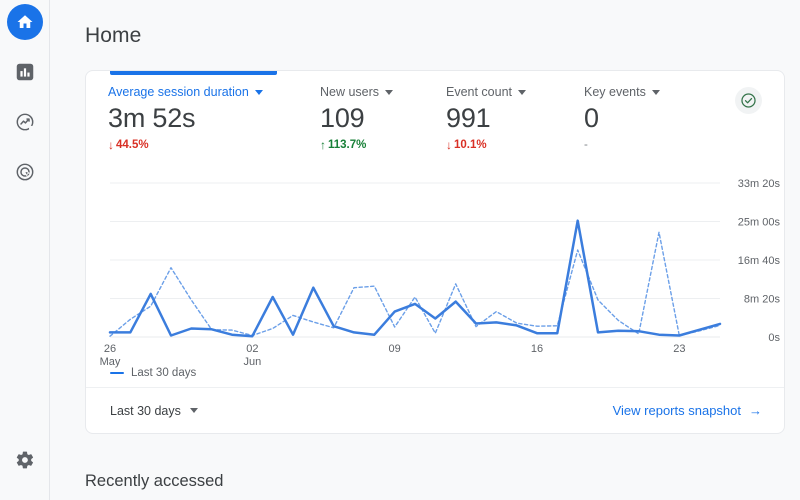  What do you see at coordinates (676, 410) in the screenshot?
I see `snapshot-link-label: View reports snapshot` at bounding box center [676, 410].